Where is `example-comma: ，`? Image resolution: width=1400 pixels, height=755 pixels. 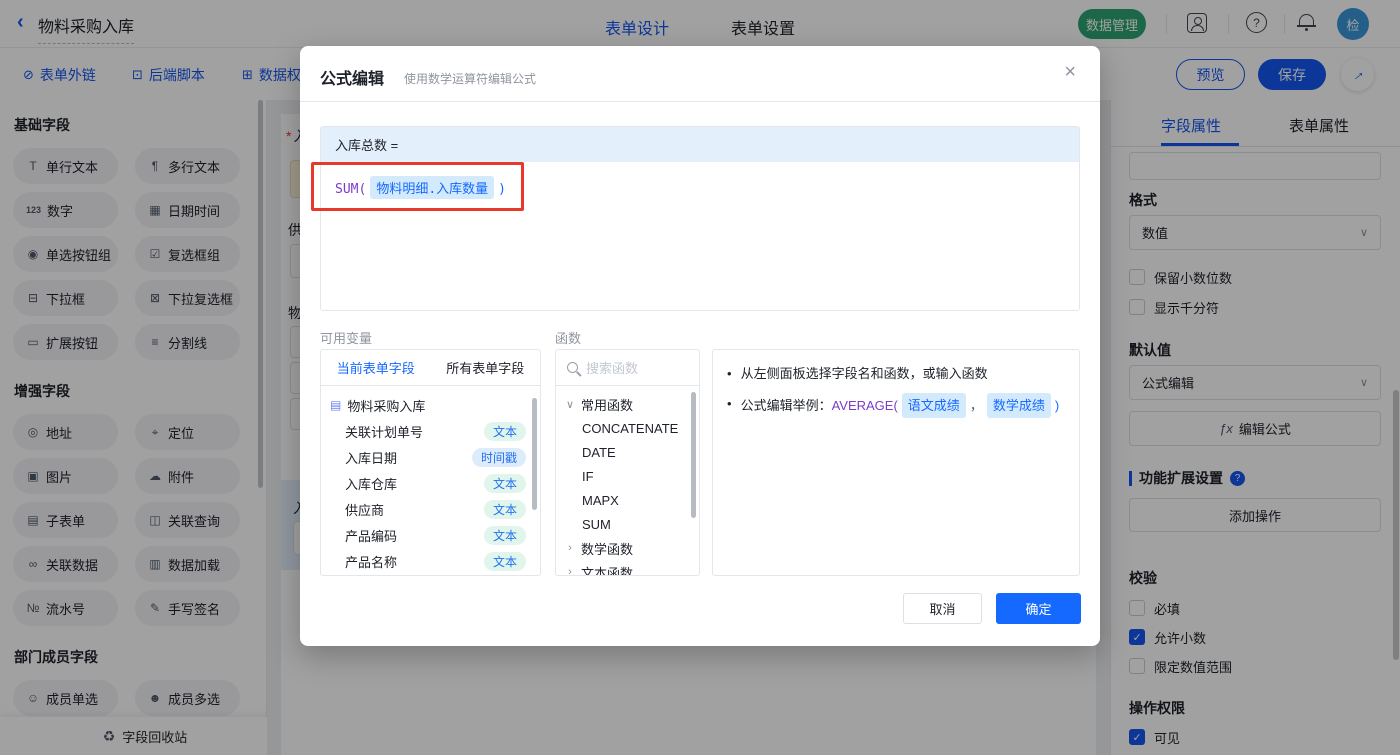 example-comma: ， is located at coordinates (976, 405).